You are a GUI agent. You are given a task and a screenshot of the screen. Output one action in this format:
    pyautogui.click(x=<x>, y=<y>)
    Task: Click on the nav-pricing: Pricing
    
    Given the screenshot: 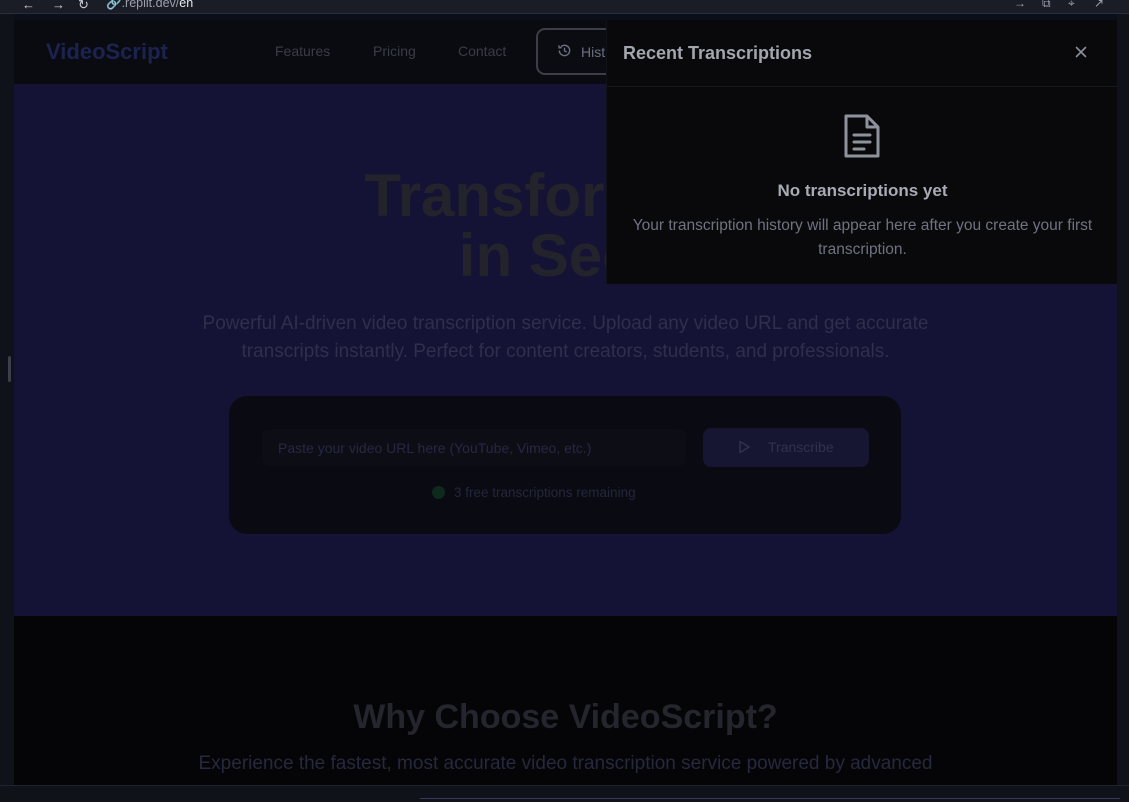 What is the action you would take?
    pyautogui.click(x=394, y=51)
    